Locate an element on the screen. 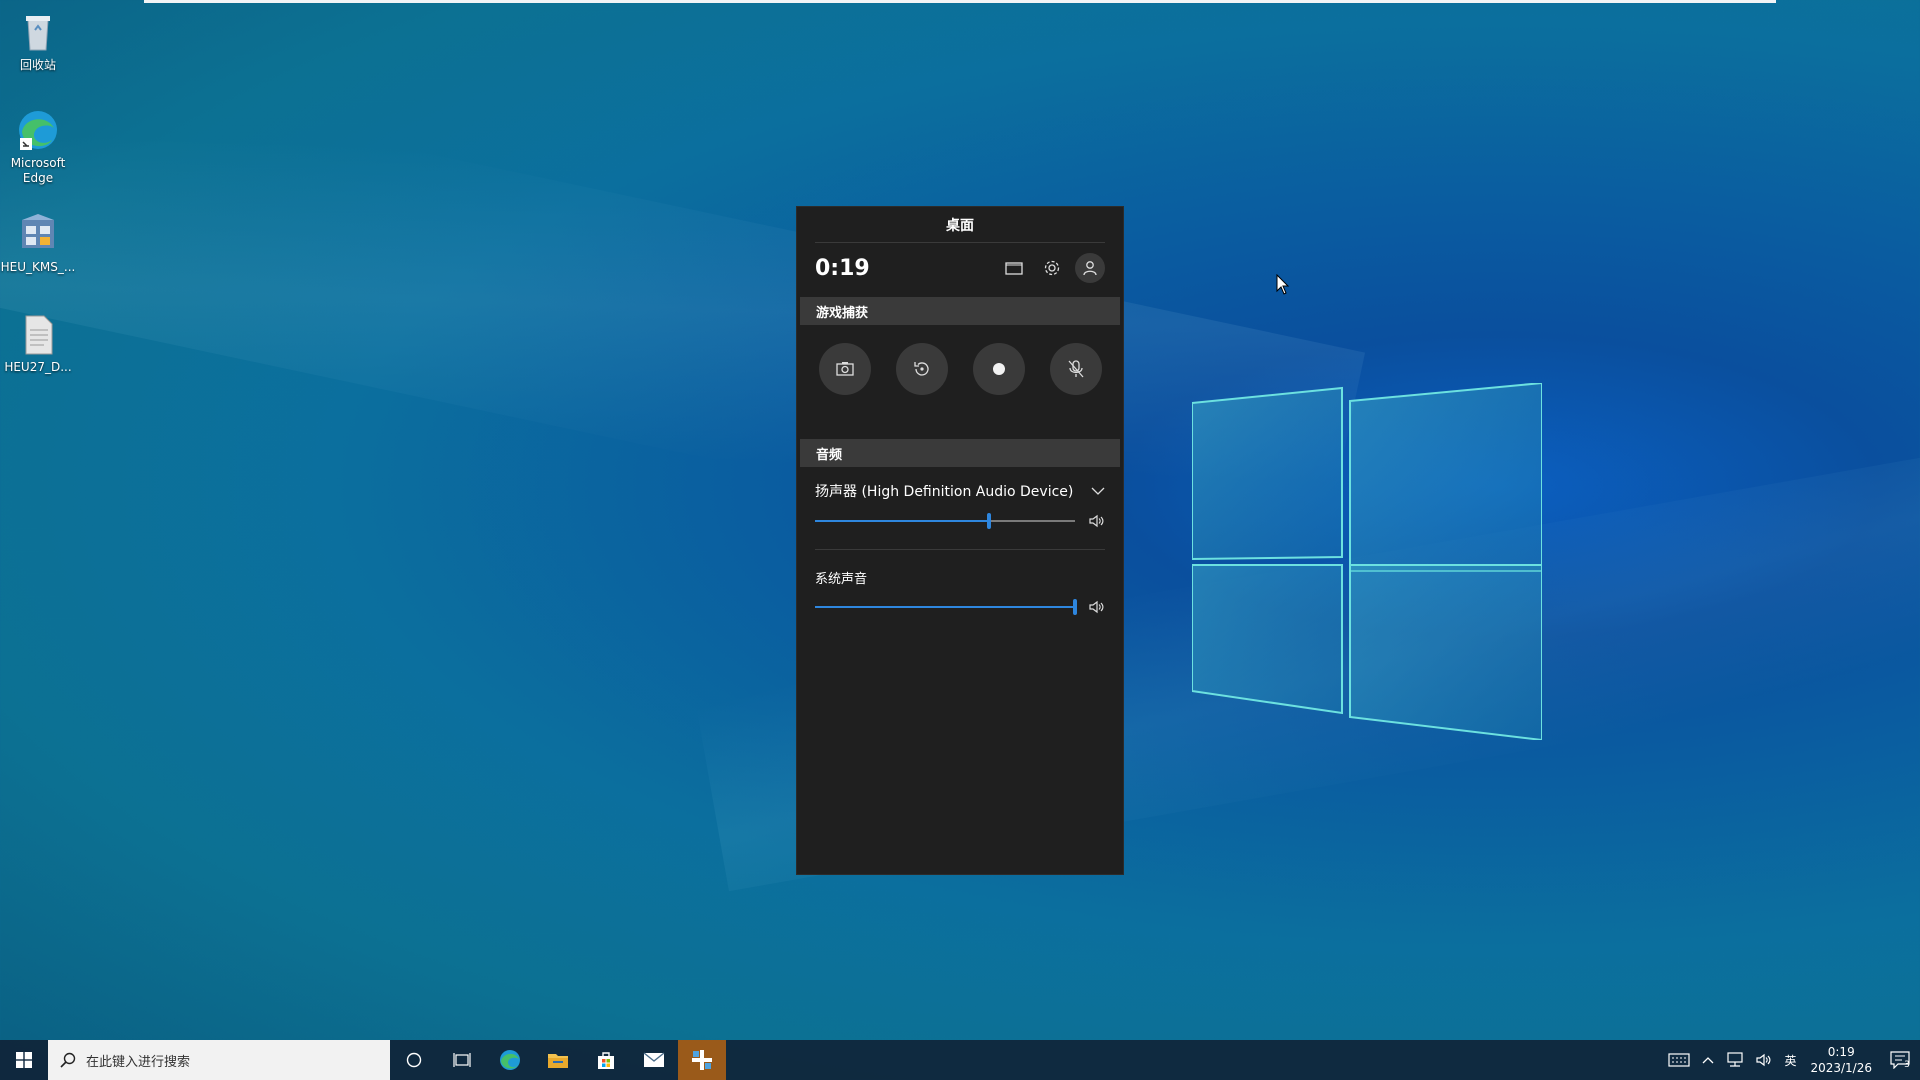  record-last-button is located at coordinates (922, 369).